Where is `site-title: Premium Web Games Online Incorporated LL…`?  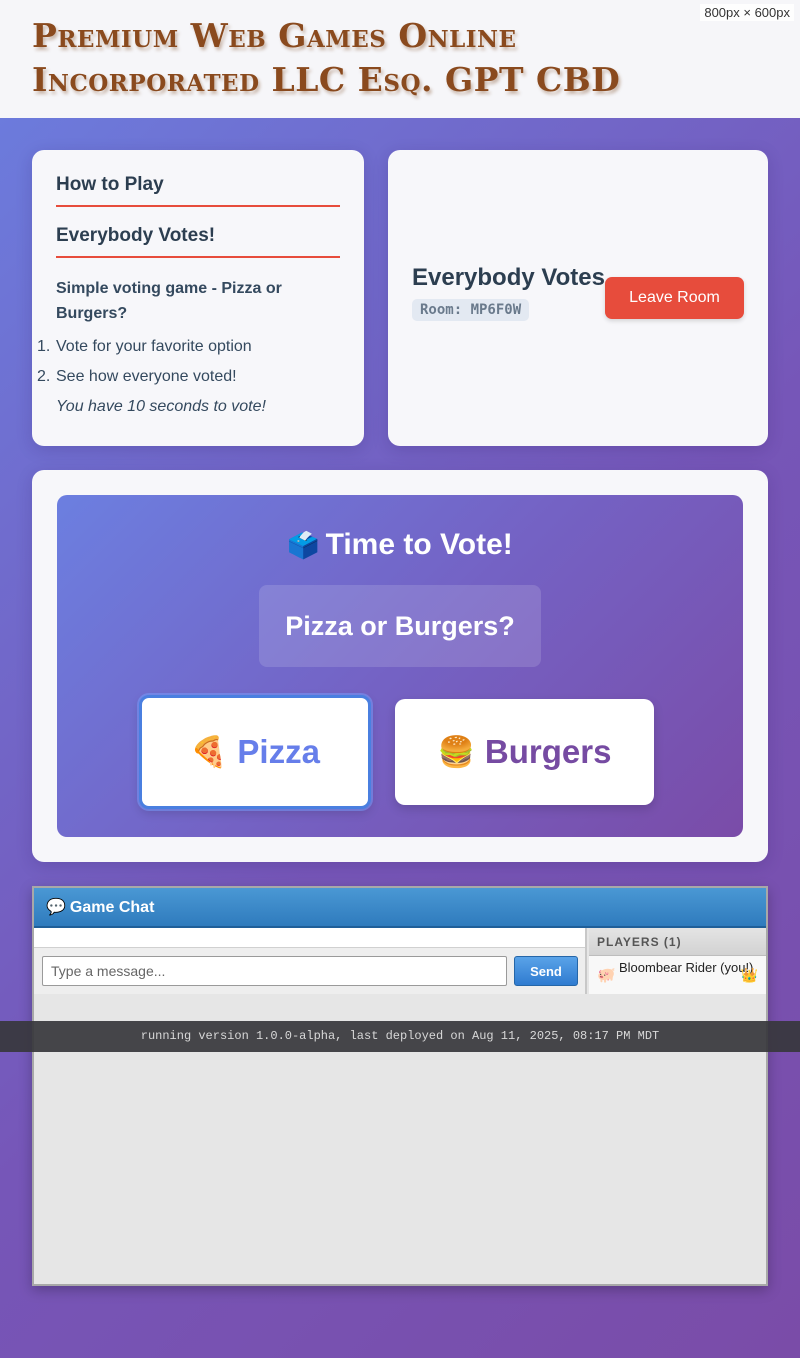
site-title: Premium Web Games Online Incorporated LL… is located at coordinates (326, 57).